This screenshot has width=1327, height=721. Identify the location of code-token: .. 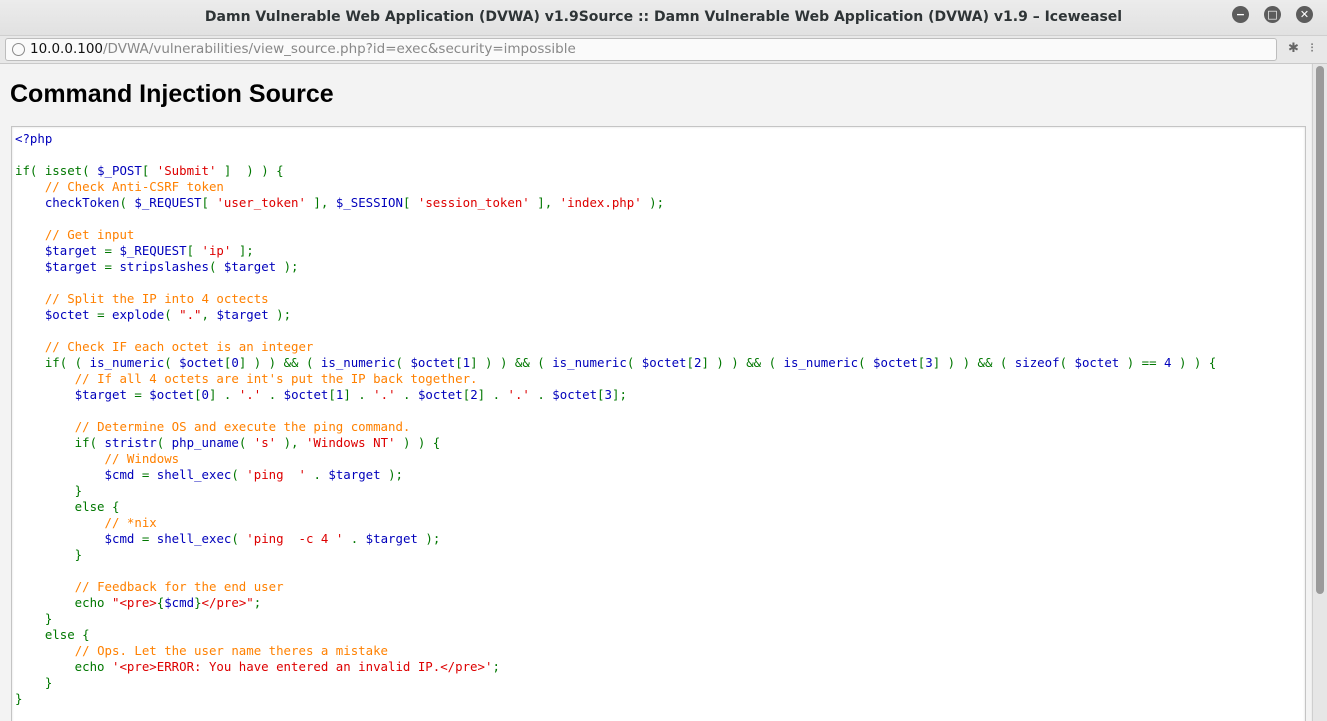
(317, 474).